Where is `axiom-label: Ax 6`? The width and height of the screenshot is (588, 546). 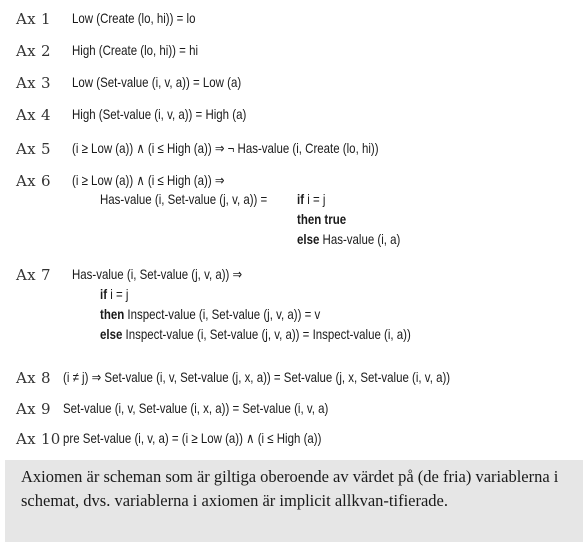
axiom-label: Ax 6 is located at coordinates (33, 181).